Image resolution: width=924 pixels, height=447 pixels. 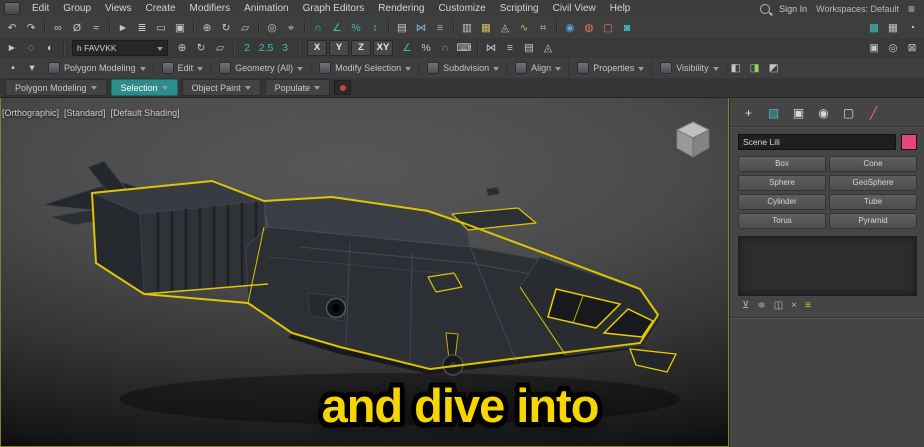 What do you see at coordinates (690, 68) in the screenshot?
I see `ribbon-group-button: Visibility` at bounding box center [690, 68].